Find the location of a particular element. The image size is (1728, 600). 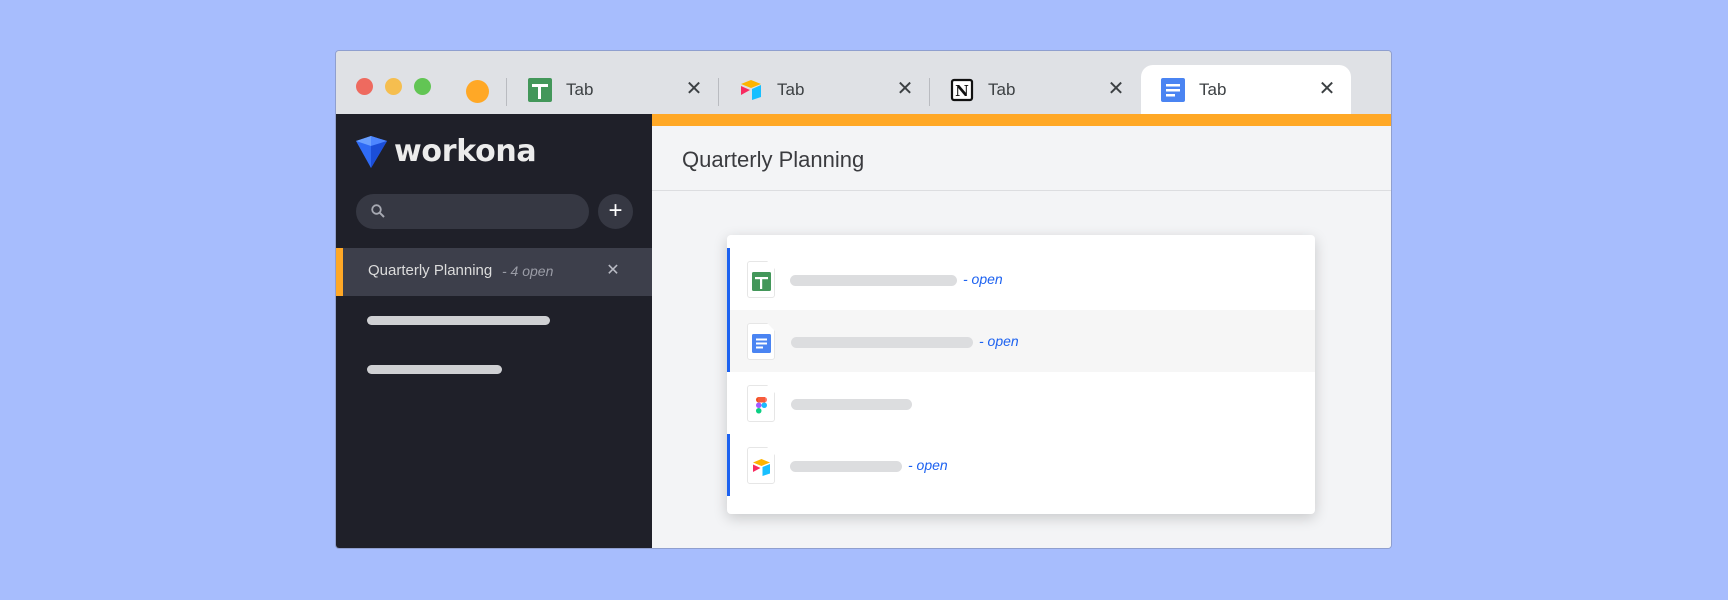

search-box is located at coordinates (472, 211).